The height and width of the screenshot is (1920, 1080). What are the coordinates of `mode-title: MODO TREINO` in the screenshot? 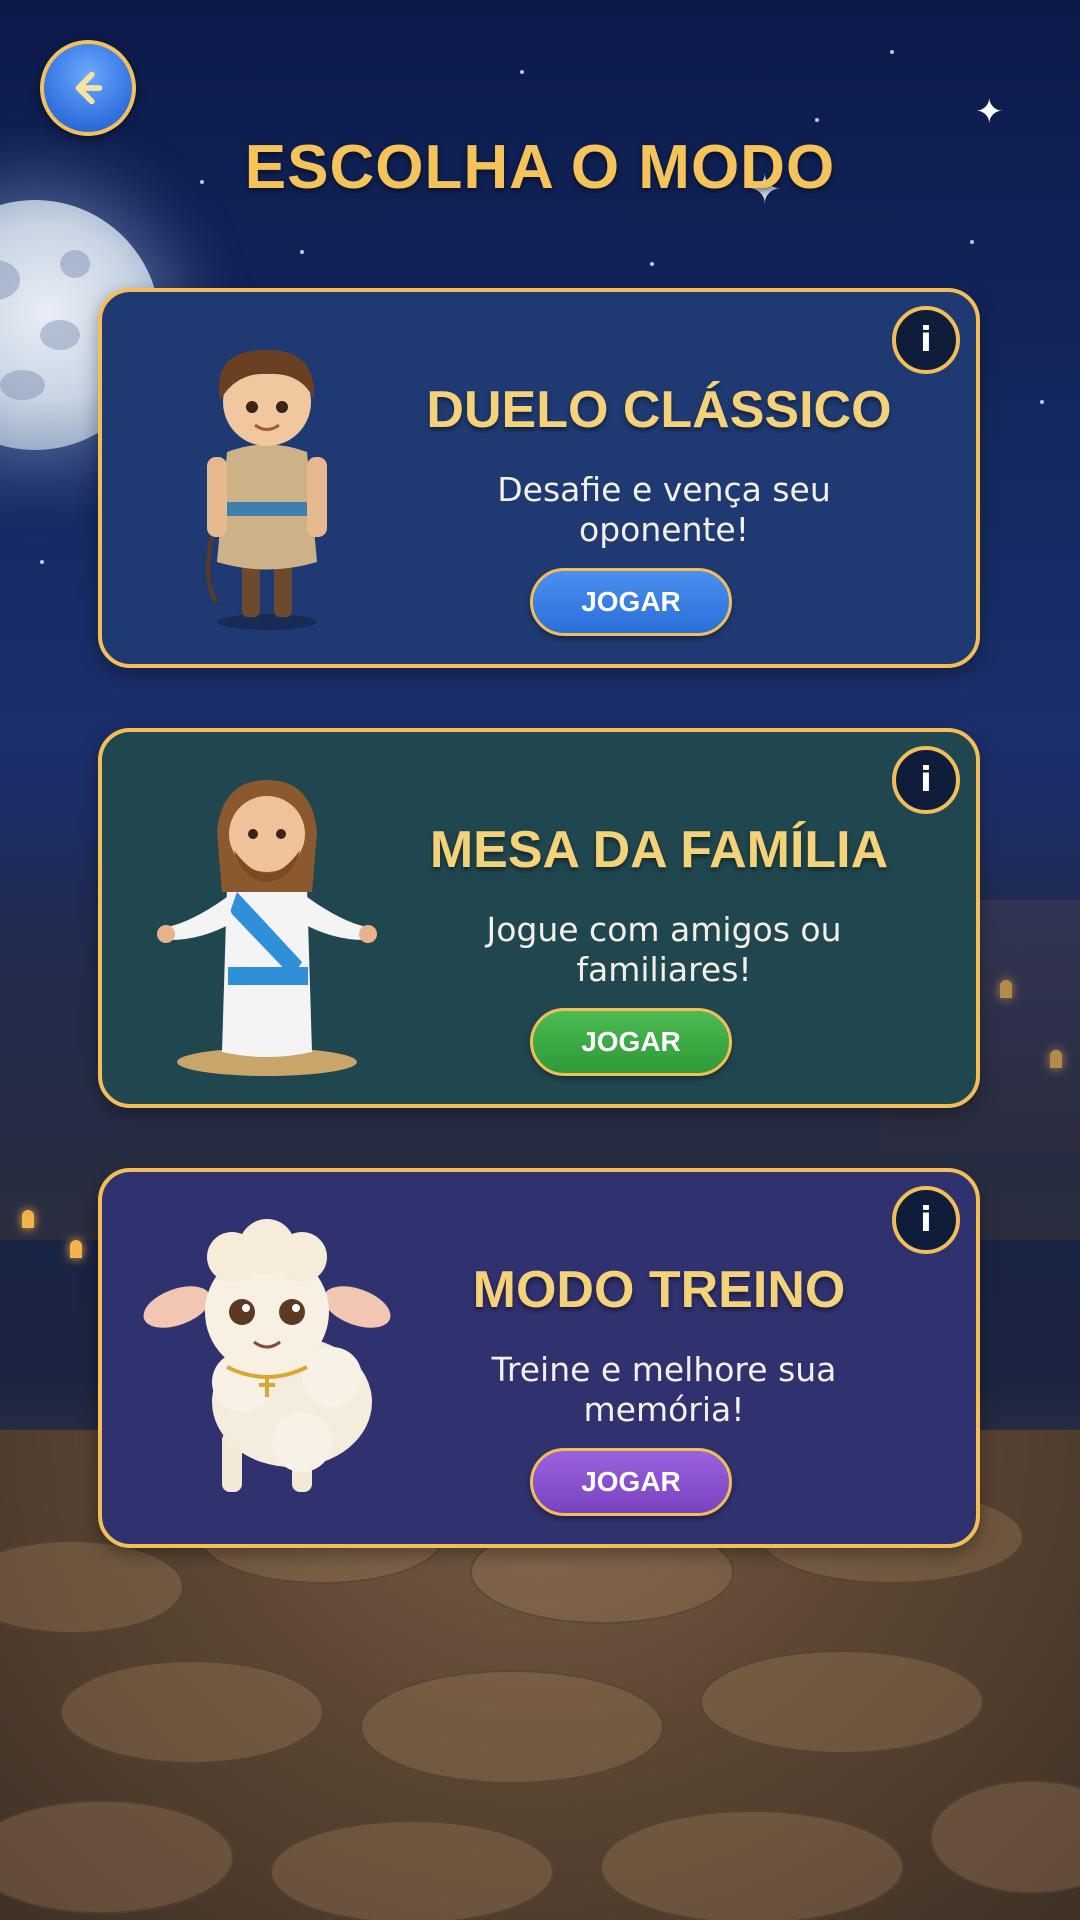 It's located at (659, 1290).